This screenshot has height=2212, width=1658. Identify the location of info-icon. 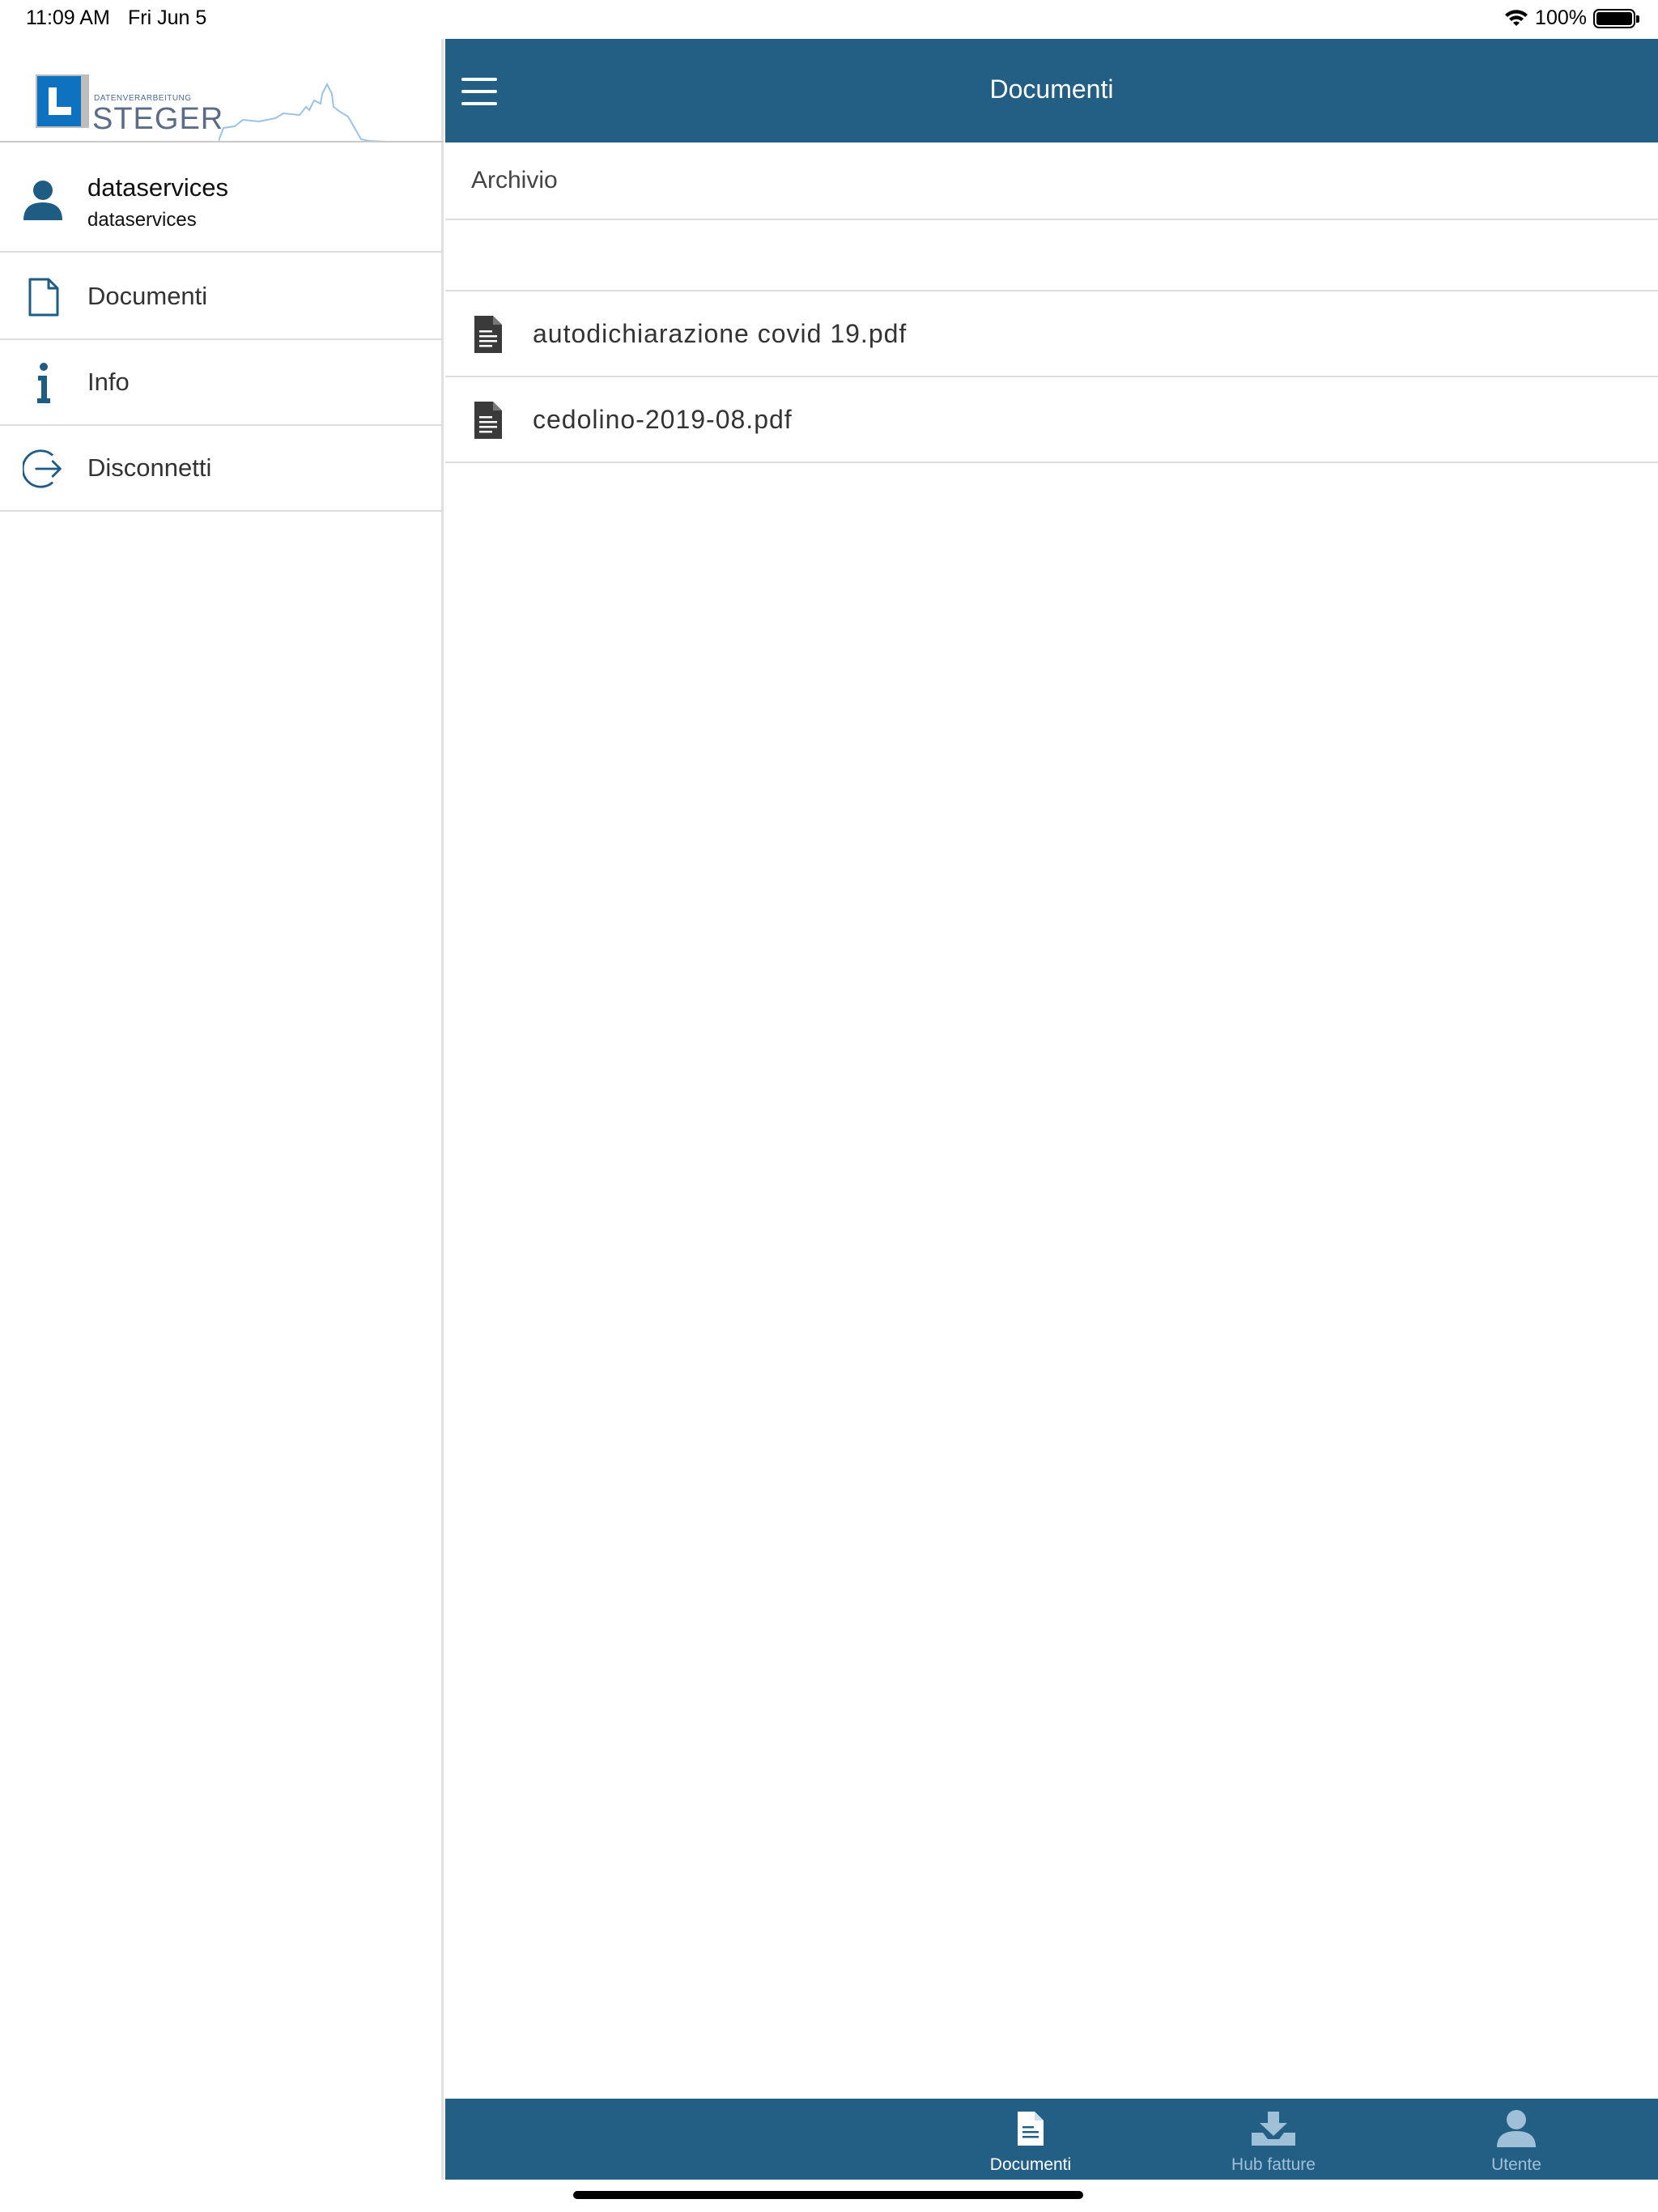
(44, 383).